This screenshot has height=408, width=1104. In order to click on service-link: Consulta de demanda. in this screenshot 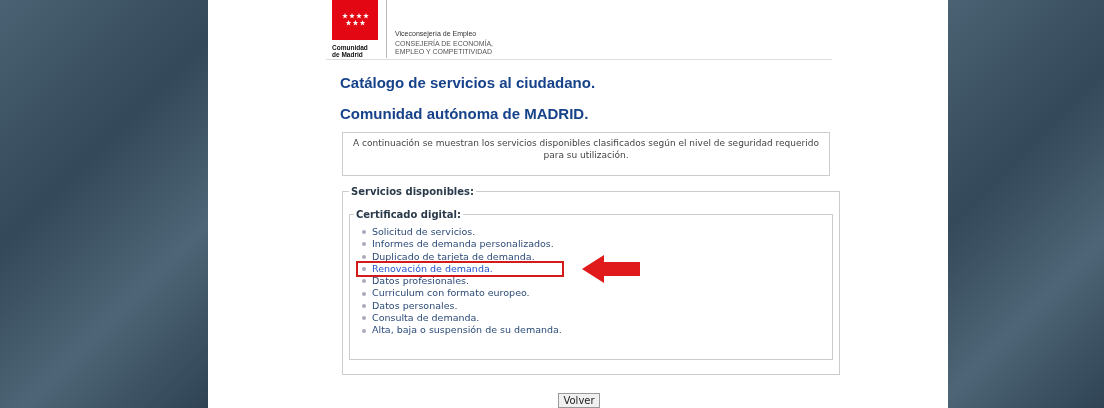, I will do `click(460, 318)`.